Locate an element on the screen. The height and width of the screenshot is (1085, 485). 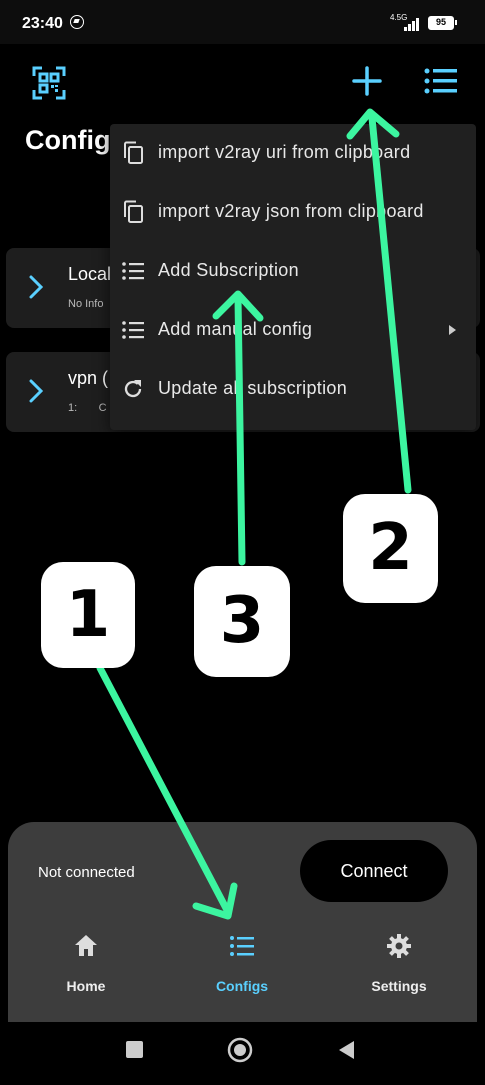
menu-item-label: import v2ray uri from clipboard is located at coordinates (284, 152).